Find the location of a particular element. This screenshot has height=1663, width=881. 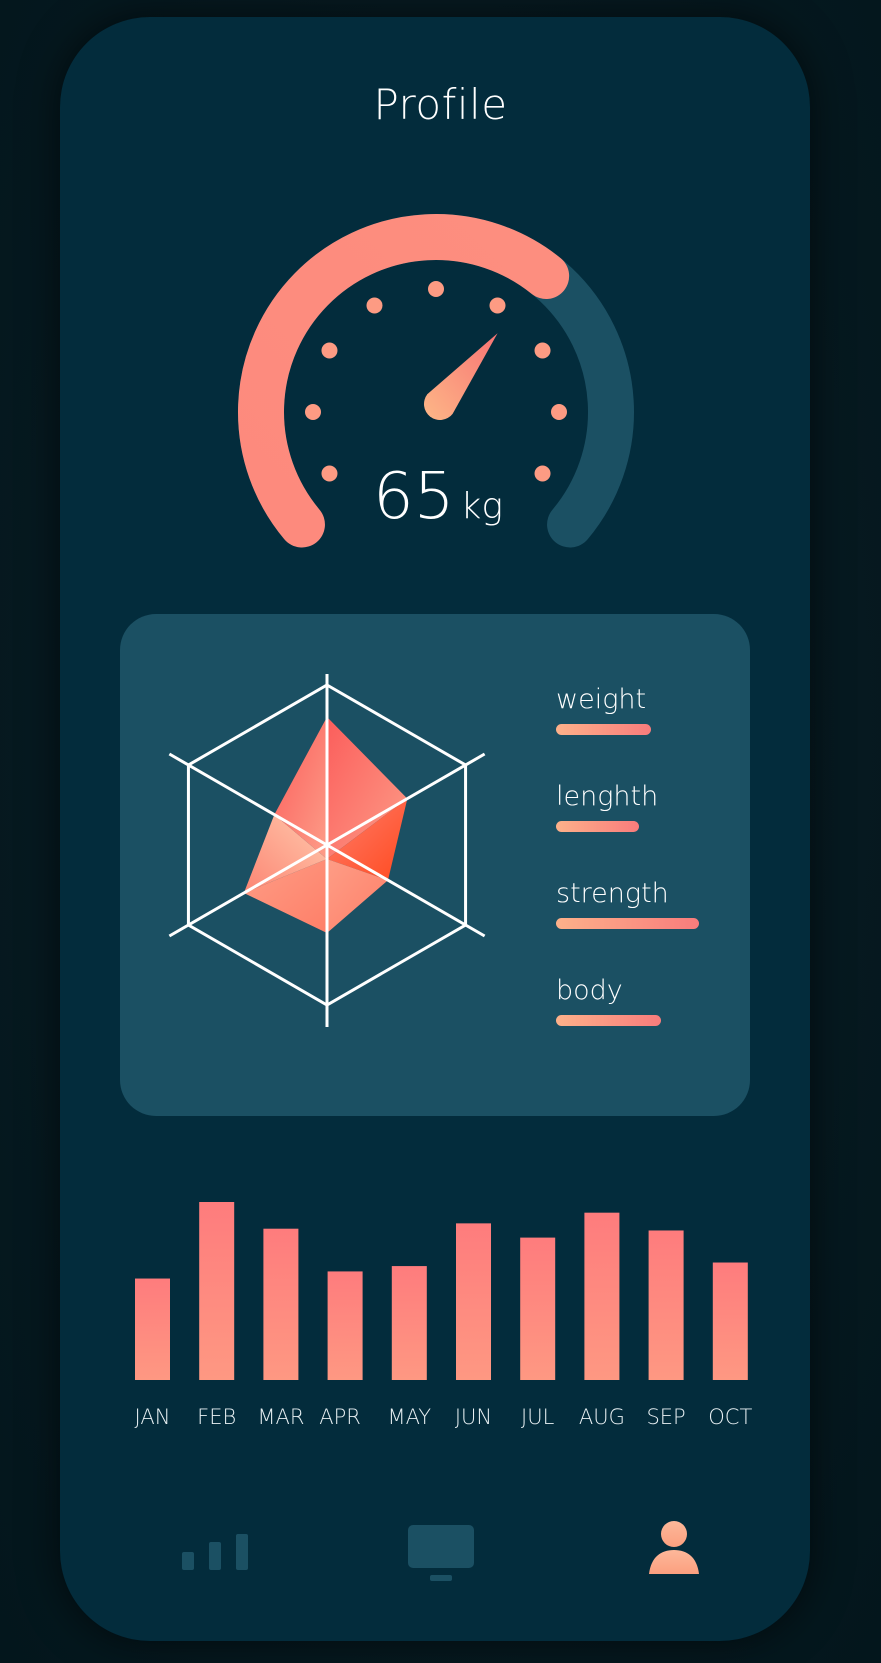

month-label: MAR is located at coordinates (281, 1417).